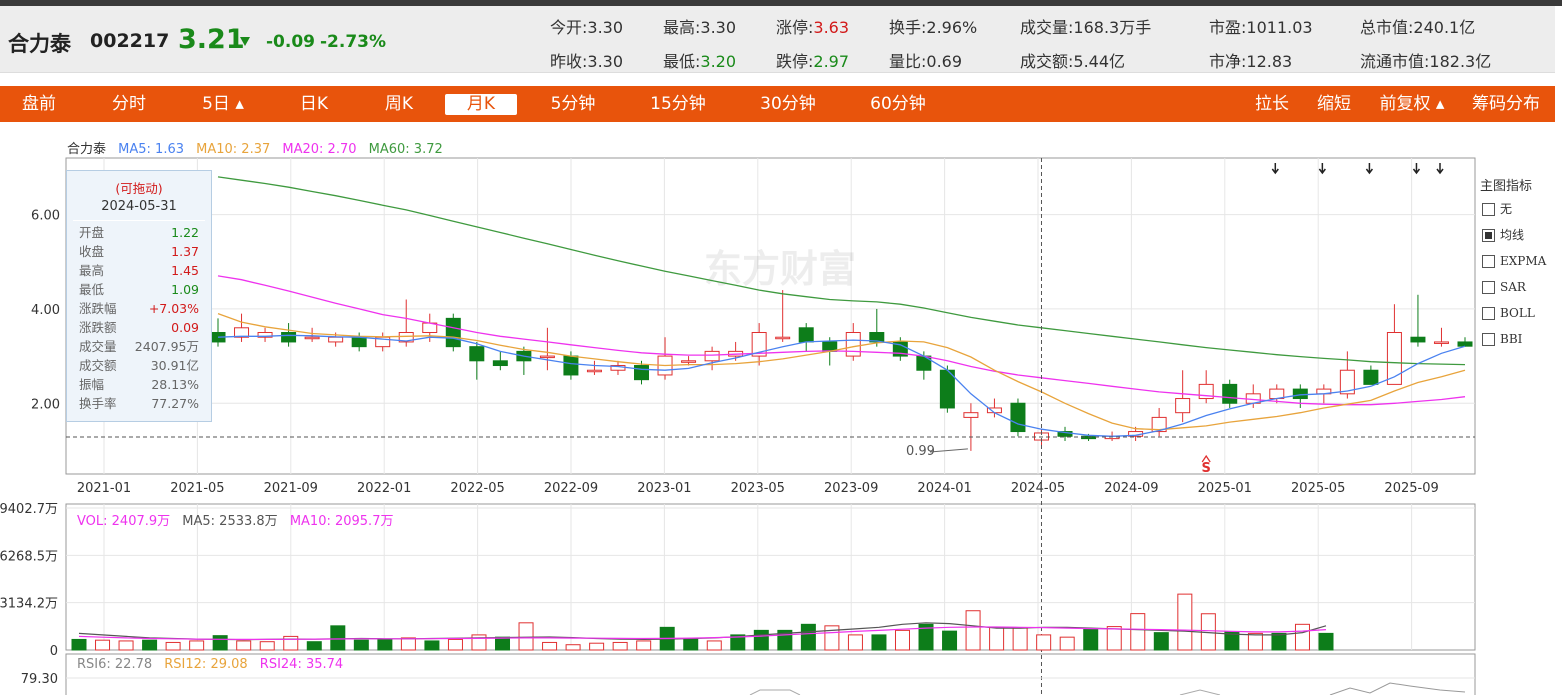 The image size is (1562, 695). What do you see at coordinates (98, 403) in the screenshot?
I see `tooltip-row-label: 换手率` at bounding box center [98, 403].